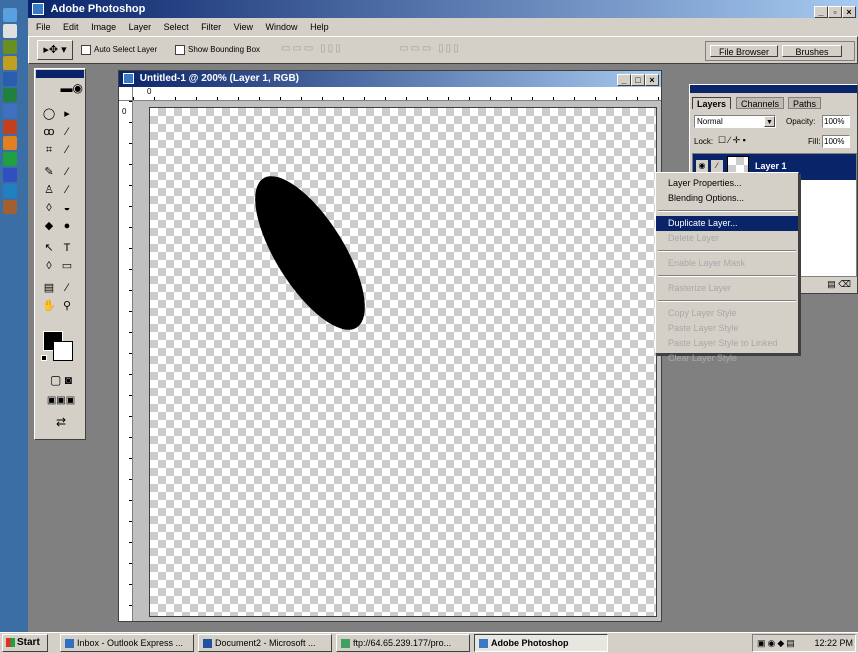  Describe the element at coordinates (760, 103) in the screenshot. I see `channels-tab: Channels` at that location.